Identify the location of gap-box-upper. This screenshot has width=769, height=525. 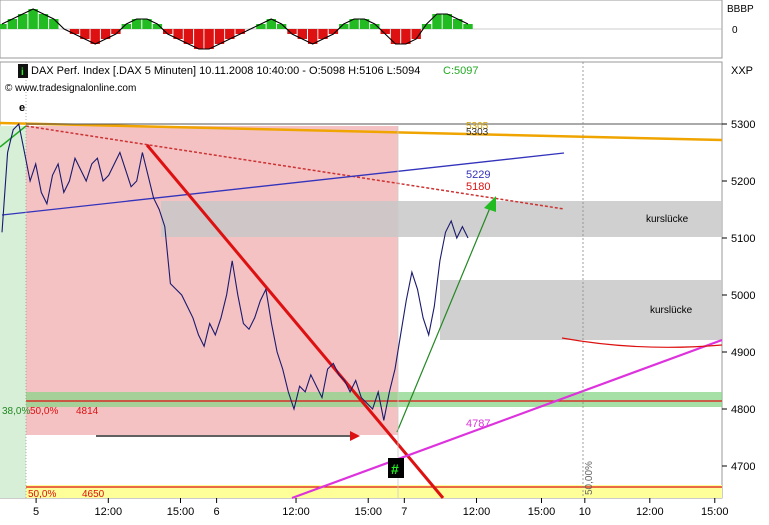
(441, 219).